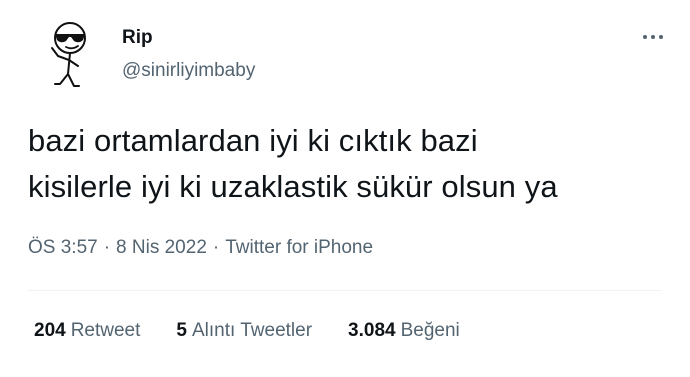  Describe the element at coordinates (188, 71) in the screenshot. I see `author-handle: @sinirliyimbaby` at that location.